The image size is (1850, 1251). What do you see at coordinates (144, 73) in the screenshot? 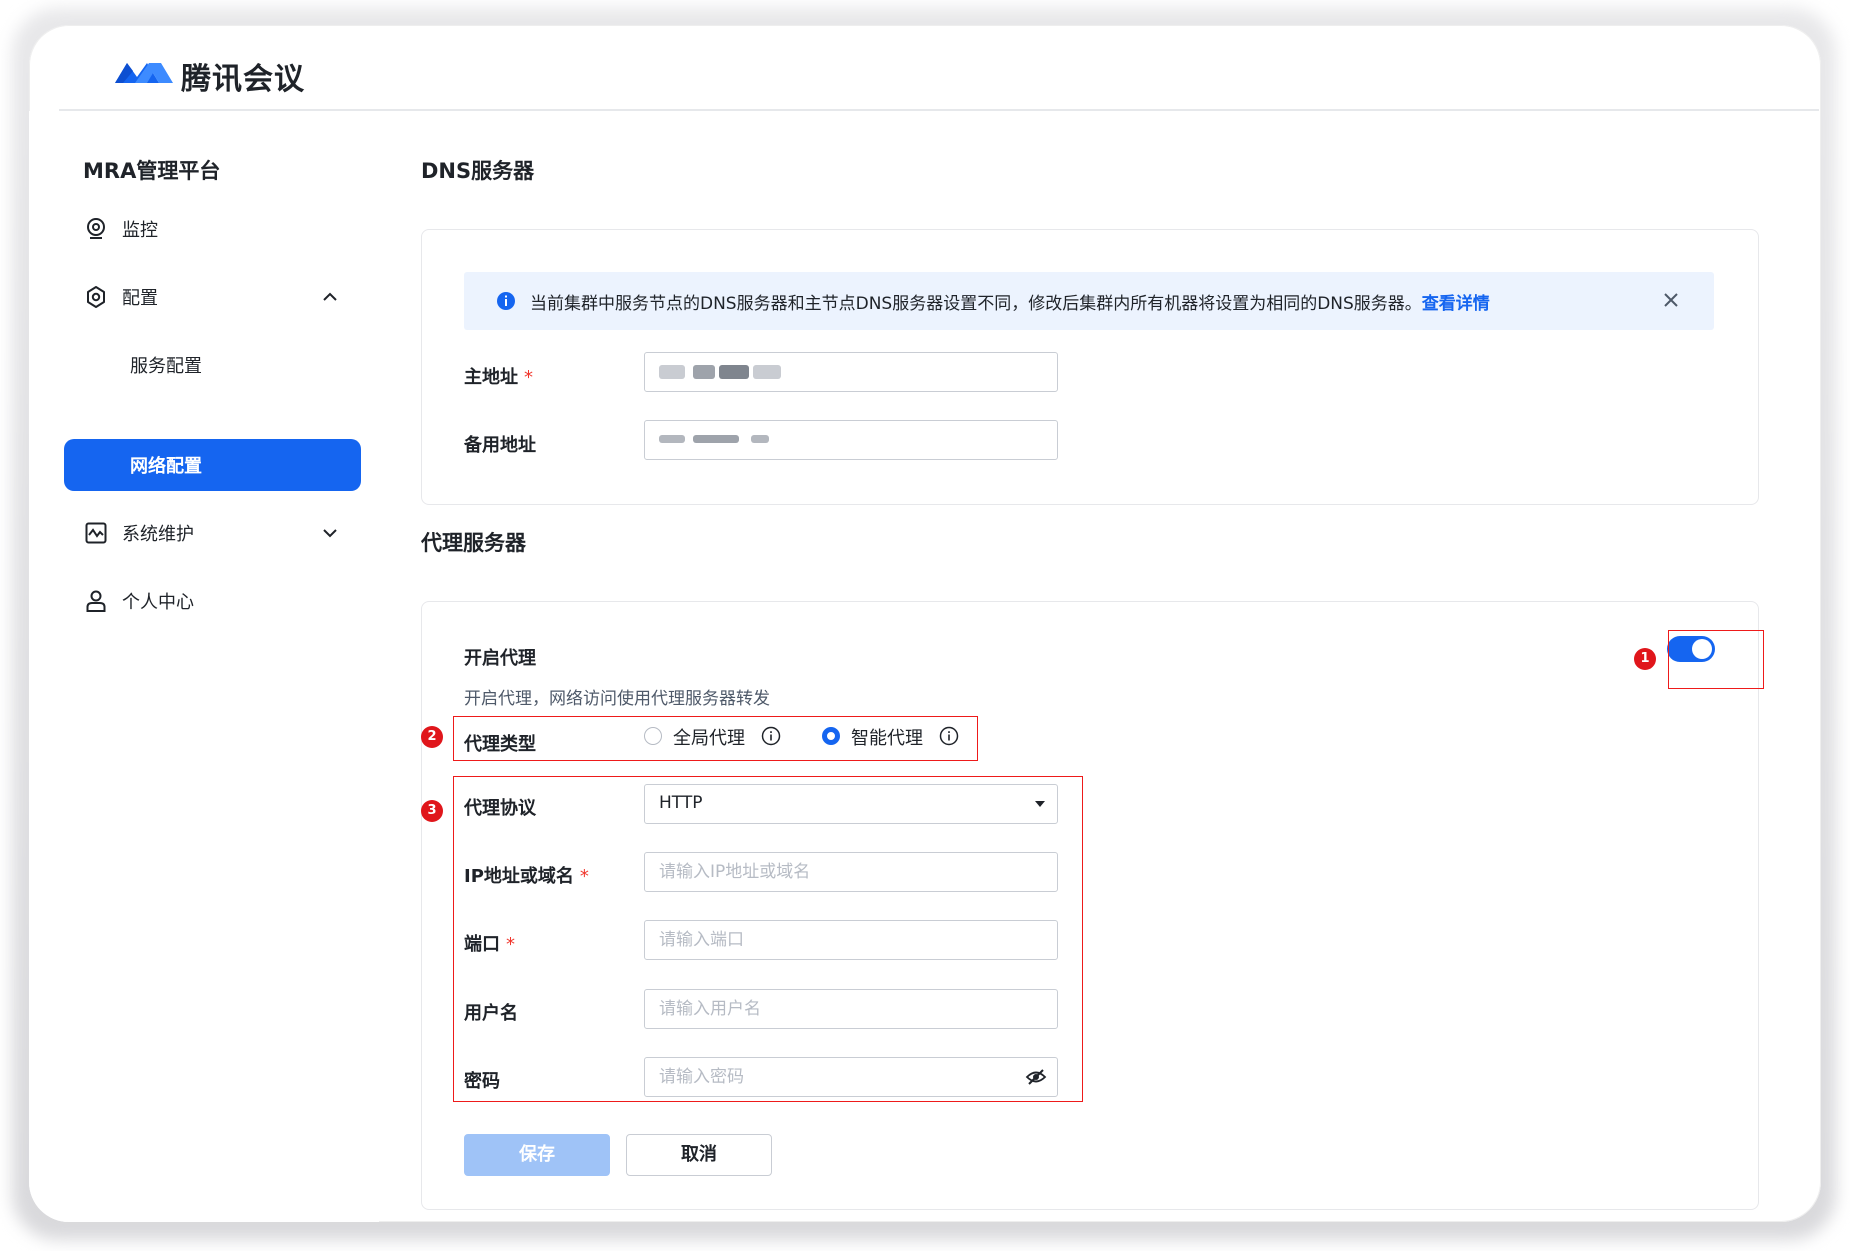
I see `tencent-meeting-logo-icon` at bounding box center [144, 73].